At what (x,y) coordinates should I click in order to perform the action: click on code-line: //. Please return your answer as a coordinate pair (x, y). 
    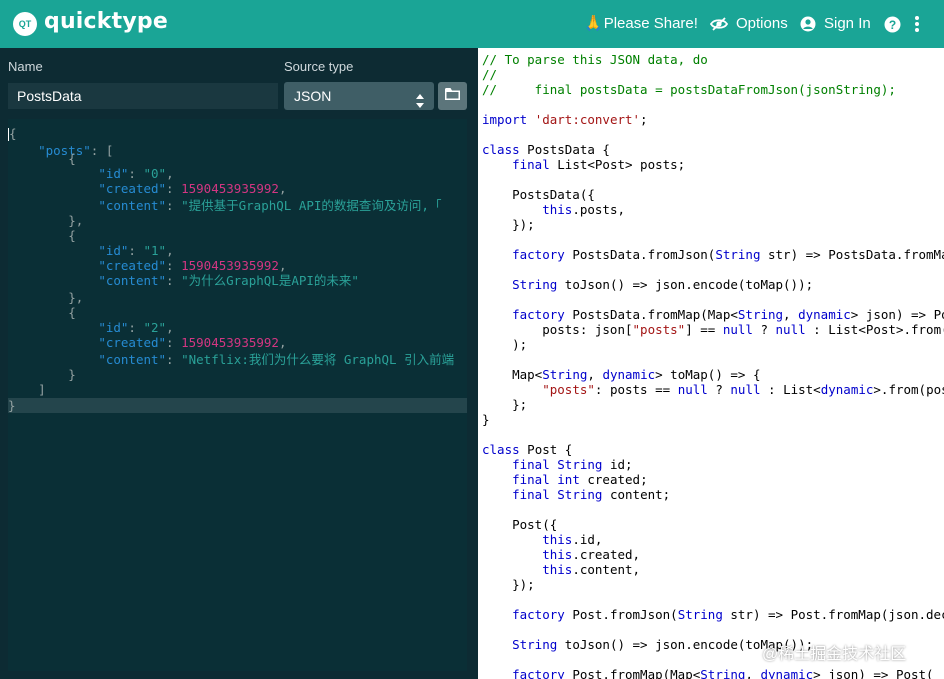
    Looking at the image, I should click on (490, 74).